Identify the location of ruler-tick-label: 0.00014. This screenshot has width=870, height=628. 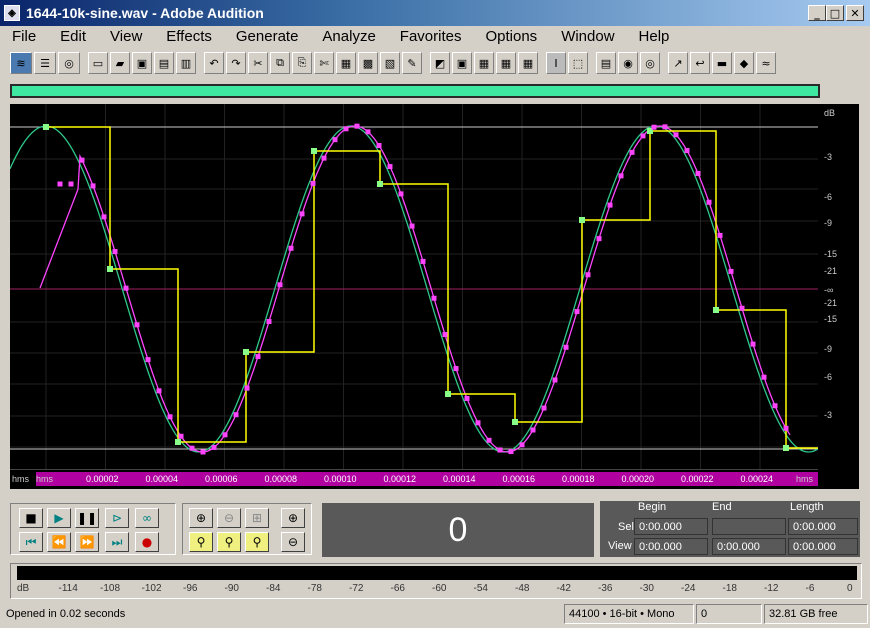
(459, 479).